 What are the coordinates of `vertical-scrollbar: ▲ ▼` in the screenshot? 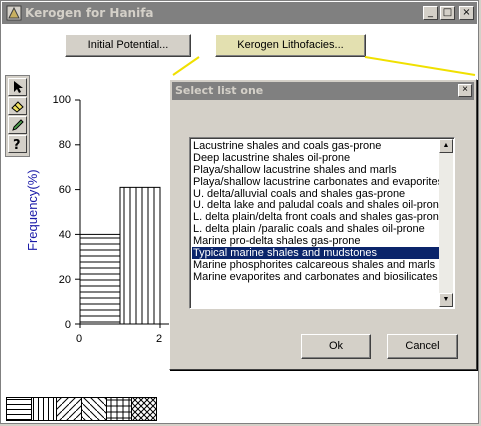 It's located at (446, 223).